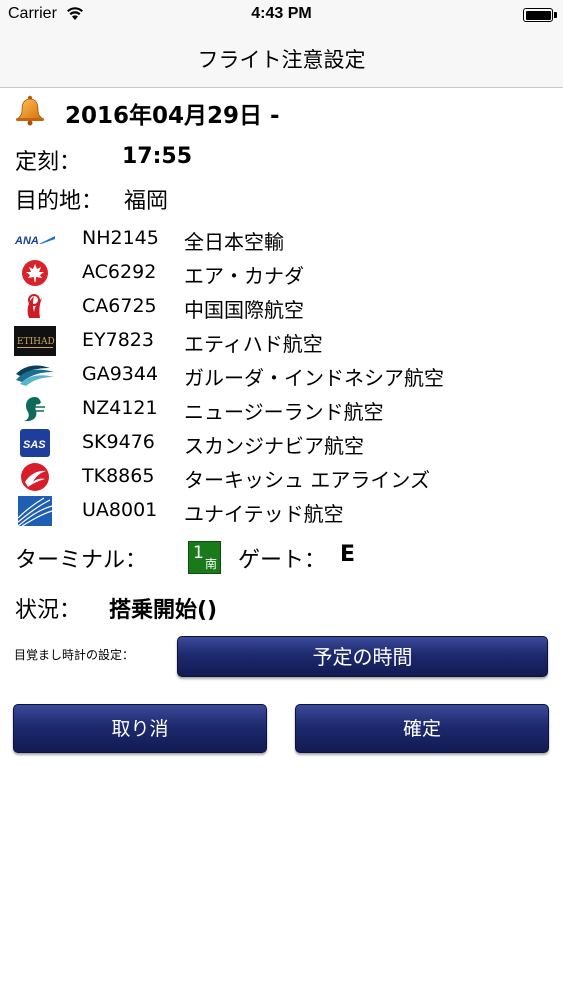 This screenshot has height=1000, width=563. What do you see at coordinates (118, 340) in the screenshot?
I see `flight-code: EY7823` at bounding box center [118, 340].